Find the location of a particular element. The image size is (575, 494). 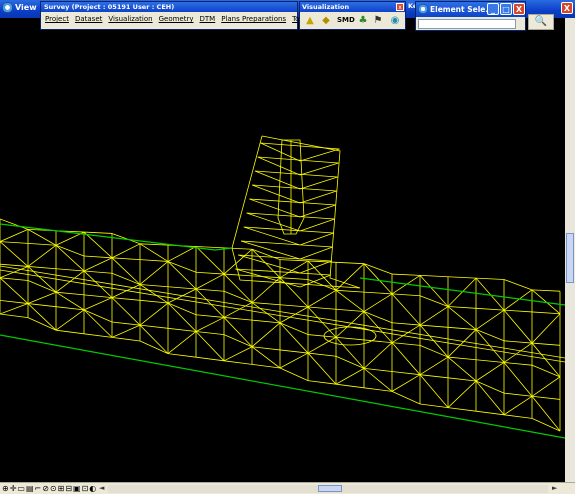

minimize-button: _ is located at coordinates (493, 9).